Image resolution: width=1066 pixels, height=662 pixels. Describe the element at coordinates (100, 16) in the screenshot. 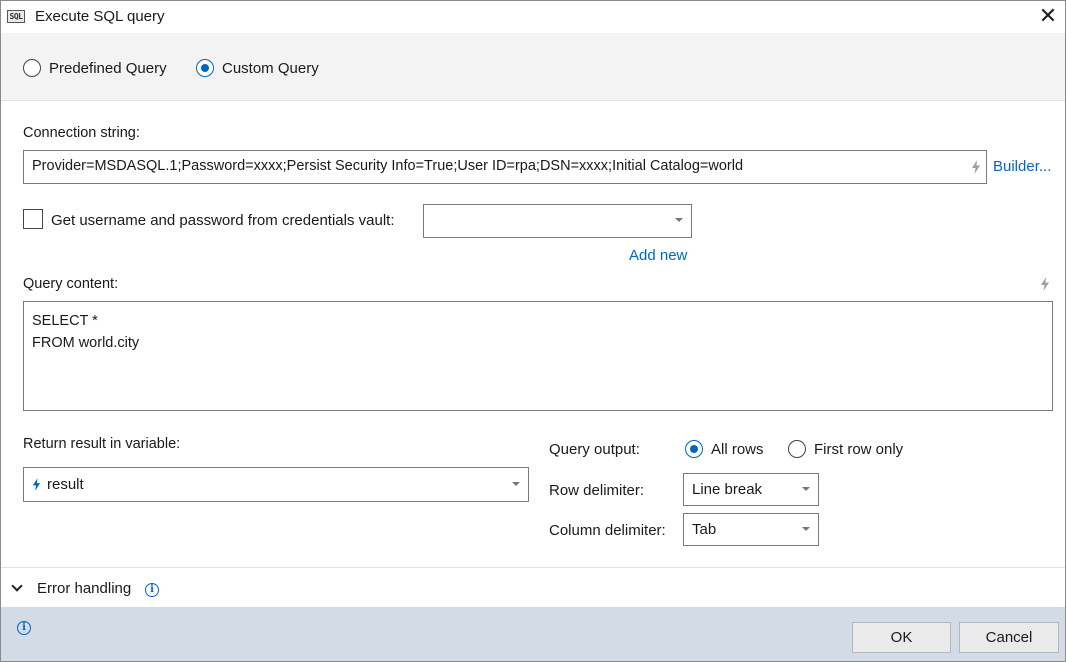

I see `window-title: Execute SQL query` at that location.